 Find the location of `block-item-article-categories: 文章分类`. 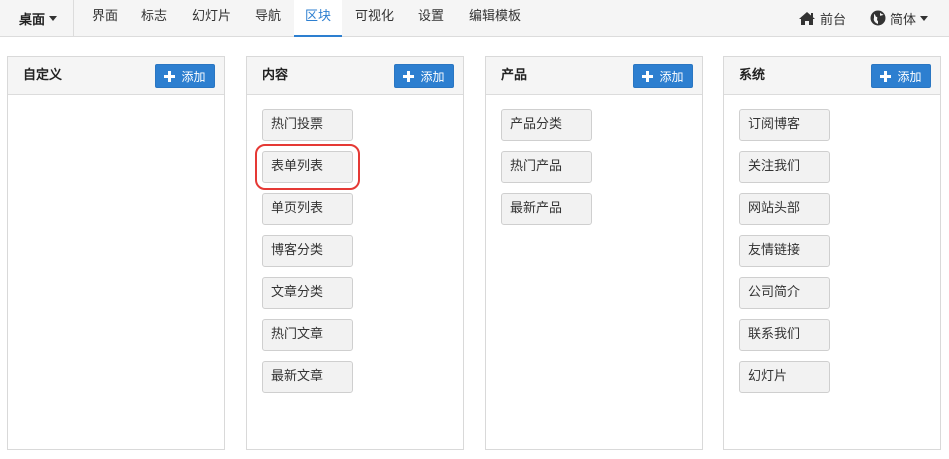

block-item-article-categories: 文章分类 is located at coordinates (307, 293).